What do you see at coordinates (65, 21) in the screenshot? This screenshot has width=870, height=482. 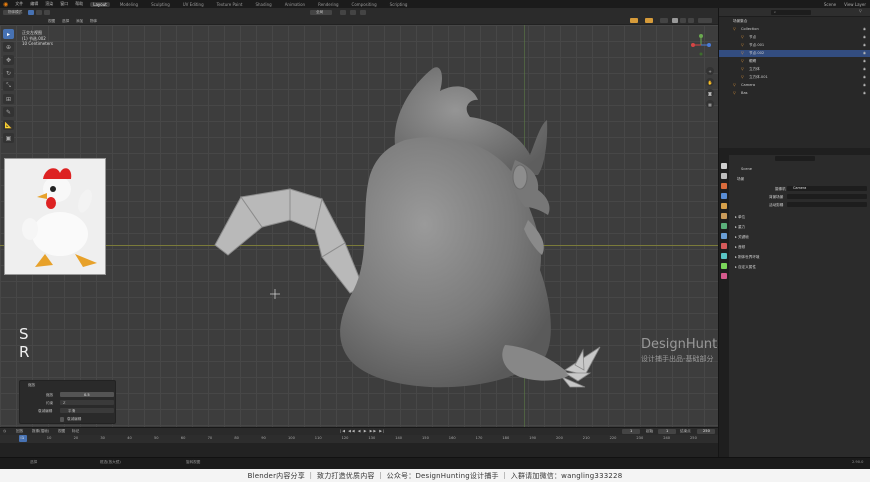 I see `menu-select: 选择` at bounding box center [65, 21].